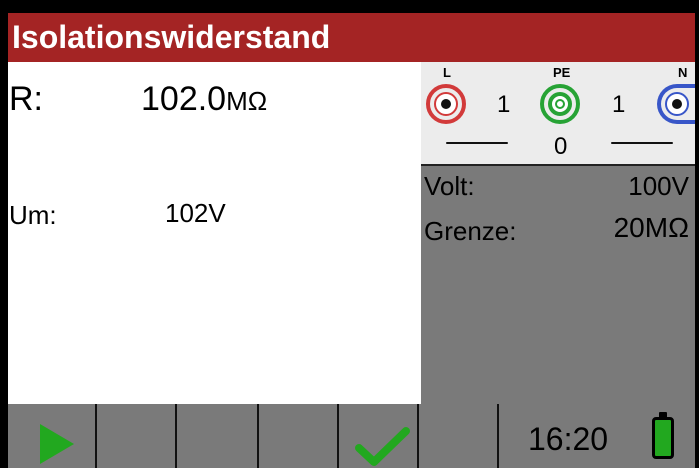  I want to click on pe-n-count: 1, so click(619, 104).